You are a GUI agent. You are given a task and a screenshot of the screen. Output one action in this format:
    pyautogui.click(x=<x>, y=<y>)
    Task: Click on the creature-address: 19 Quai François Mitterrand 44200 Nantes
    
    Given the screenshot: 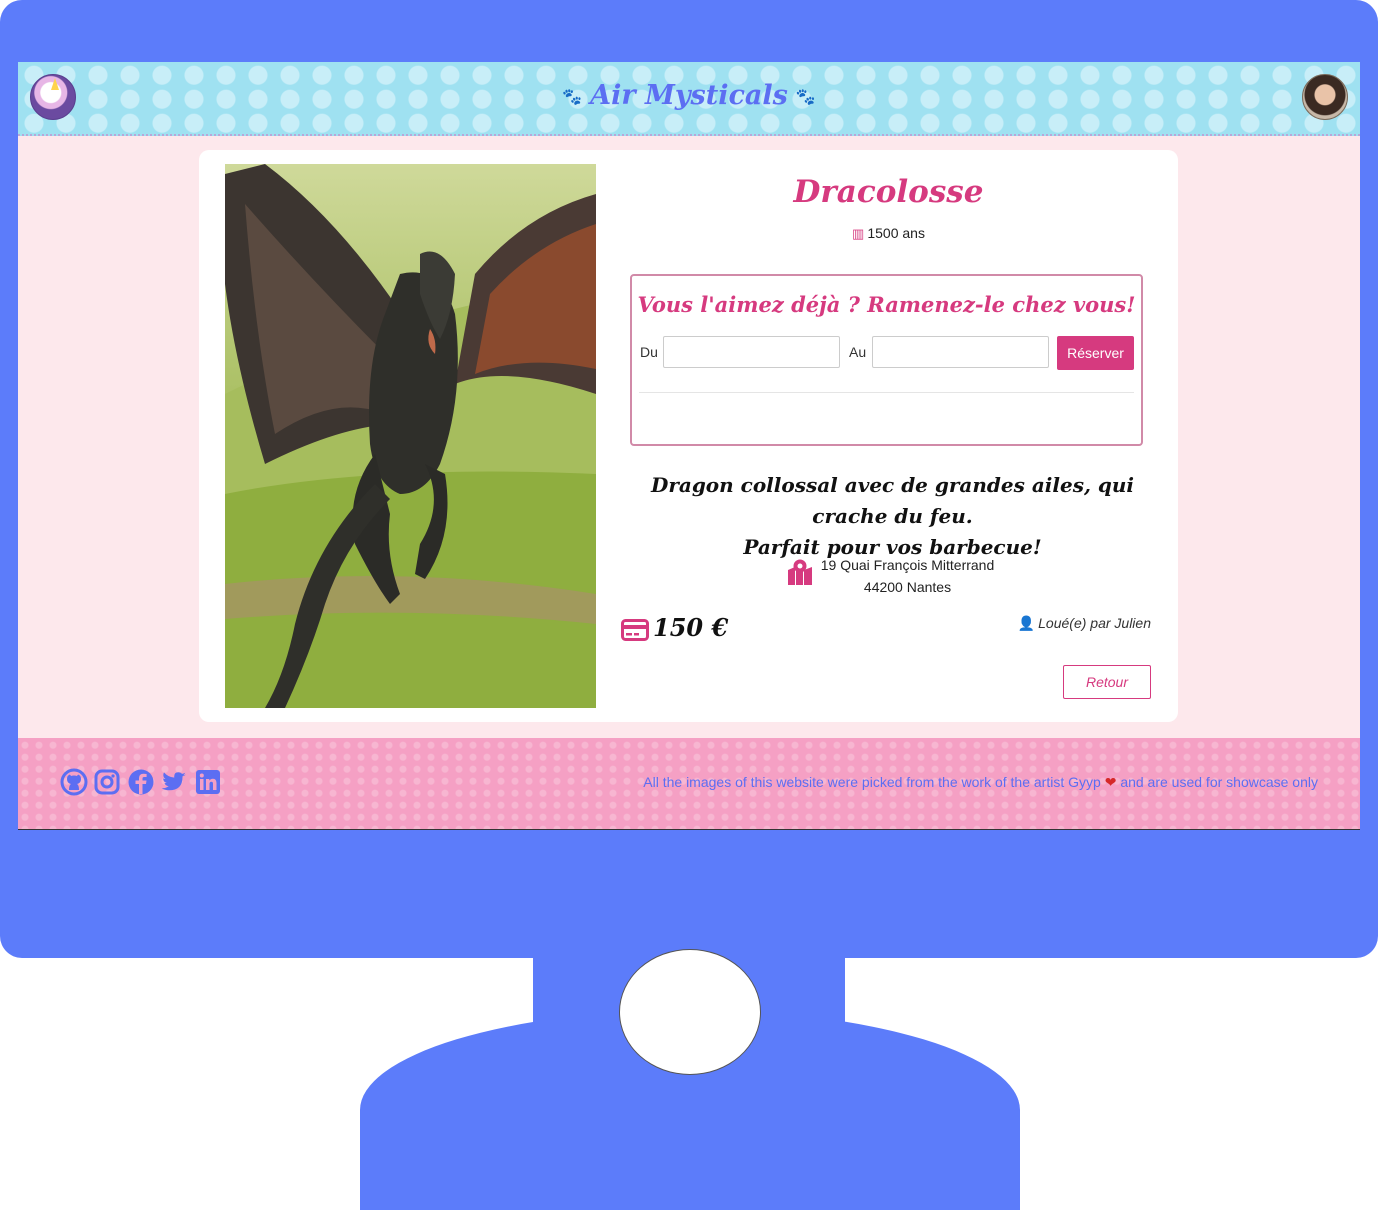 What is the action you would take?
    pyautogui.click(x=897, y=577)
    